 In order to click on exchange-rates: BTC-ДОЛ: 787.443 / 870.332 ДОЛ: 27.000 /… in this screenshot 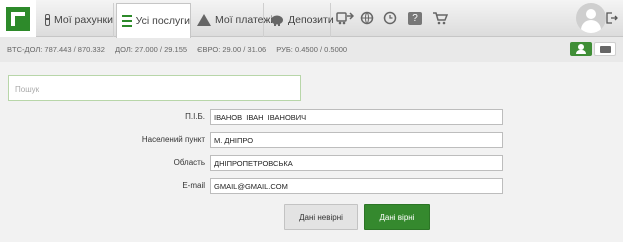, I will do `click(181, 49)`.